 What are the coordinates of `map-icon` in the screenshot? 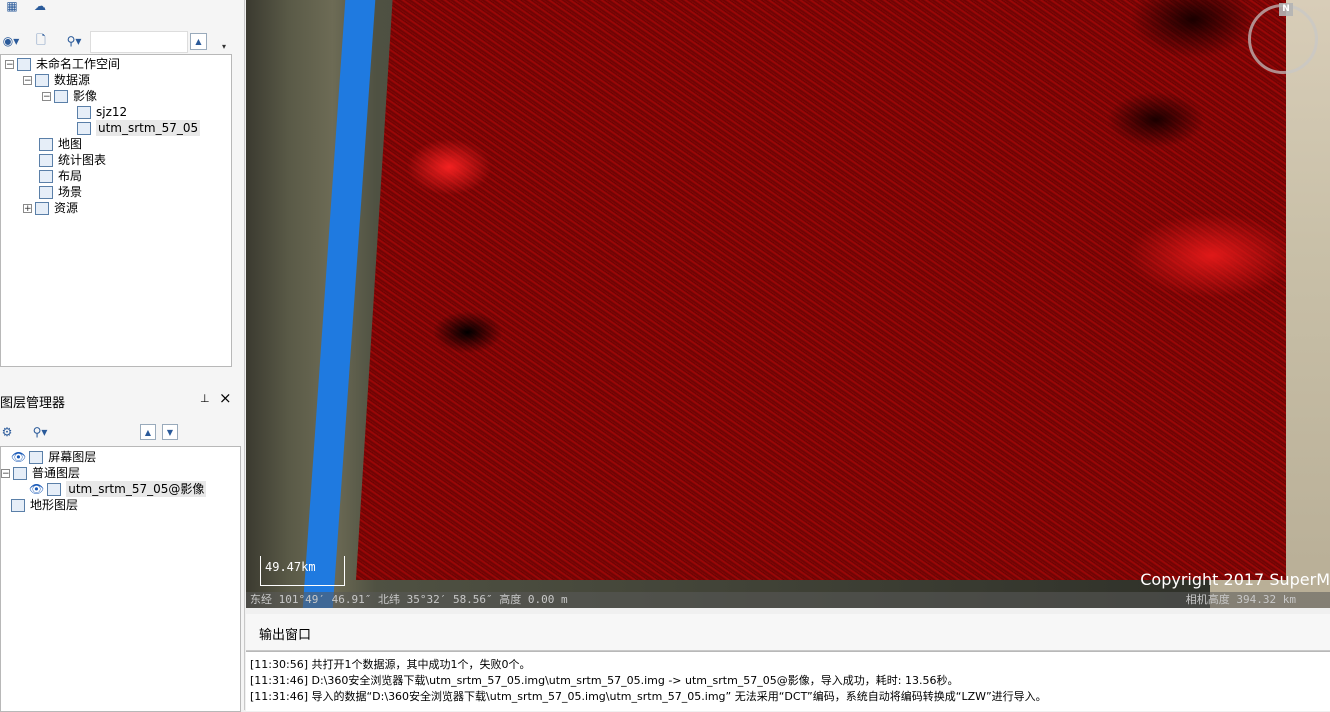 It's located at (46, 144).